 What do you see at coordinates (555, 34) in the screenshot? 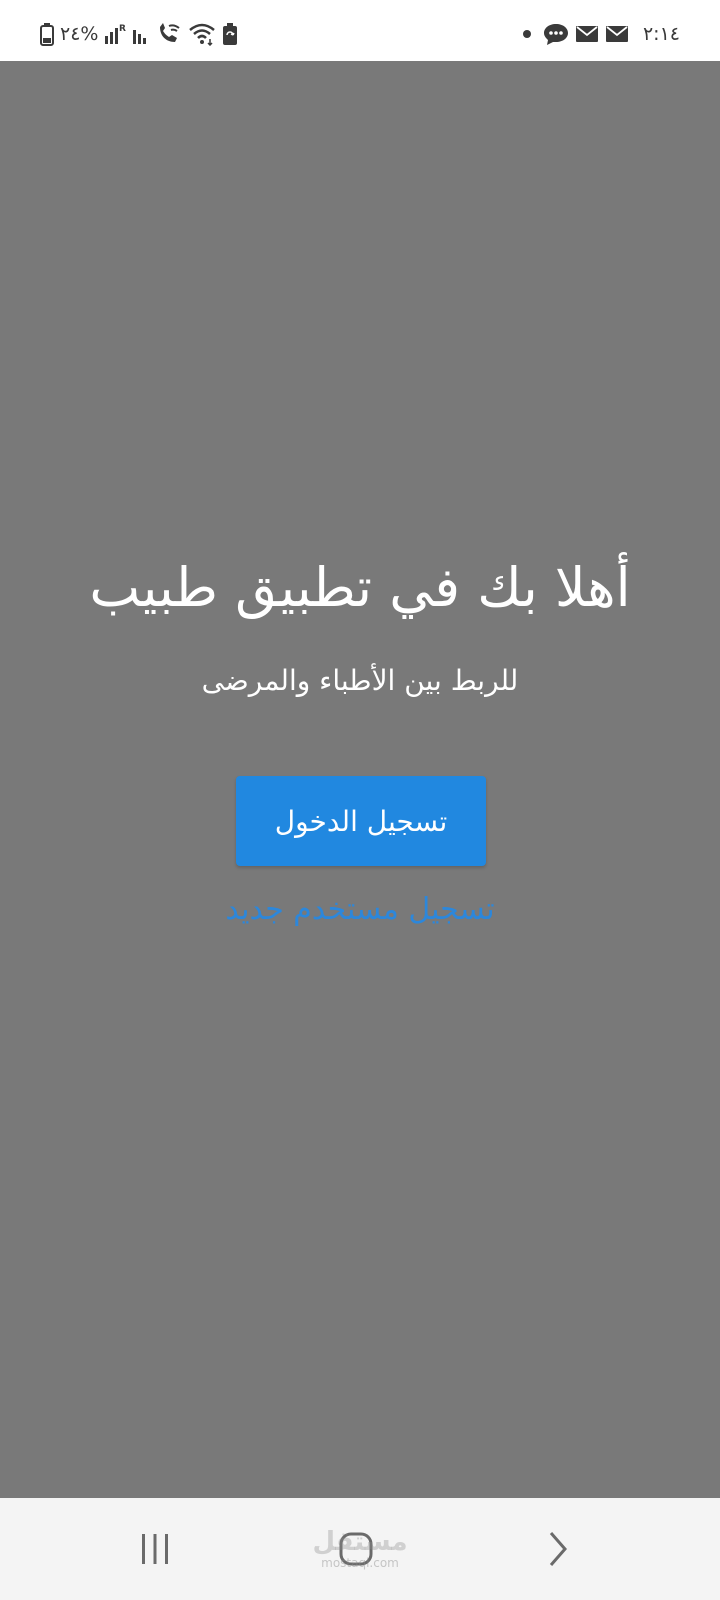
I see `message-bubble-icon` at bounding box center [555, 34].